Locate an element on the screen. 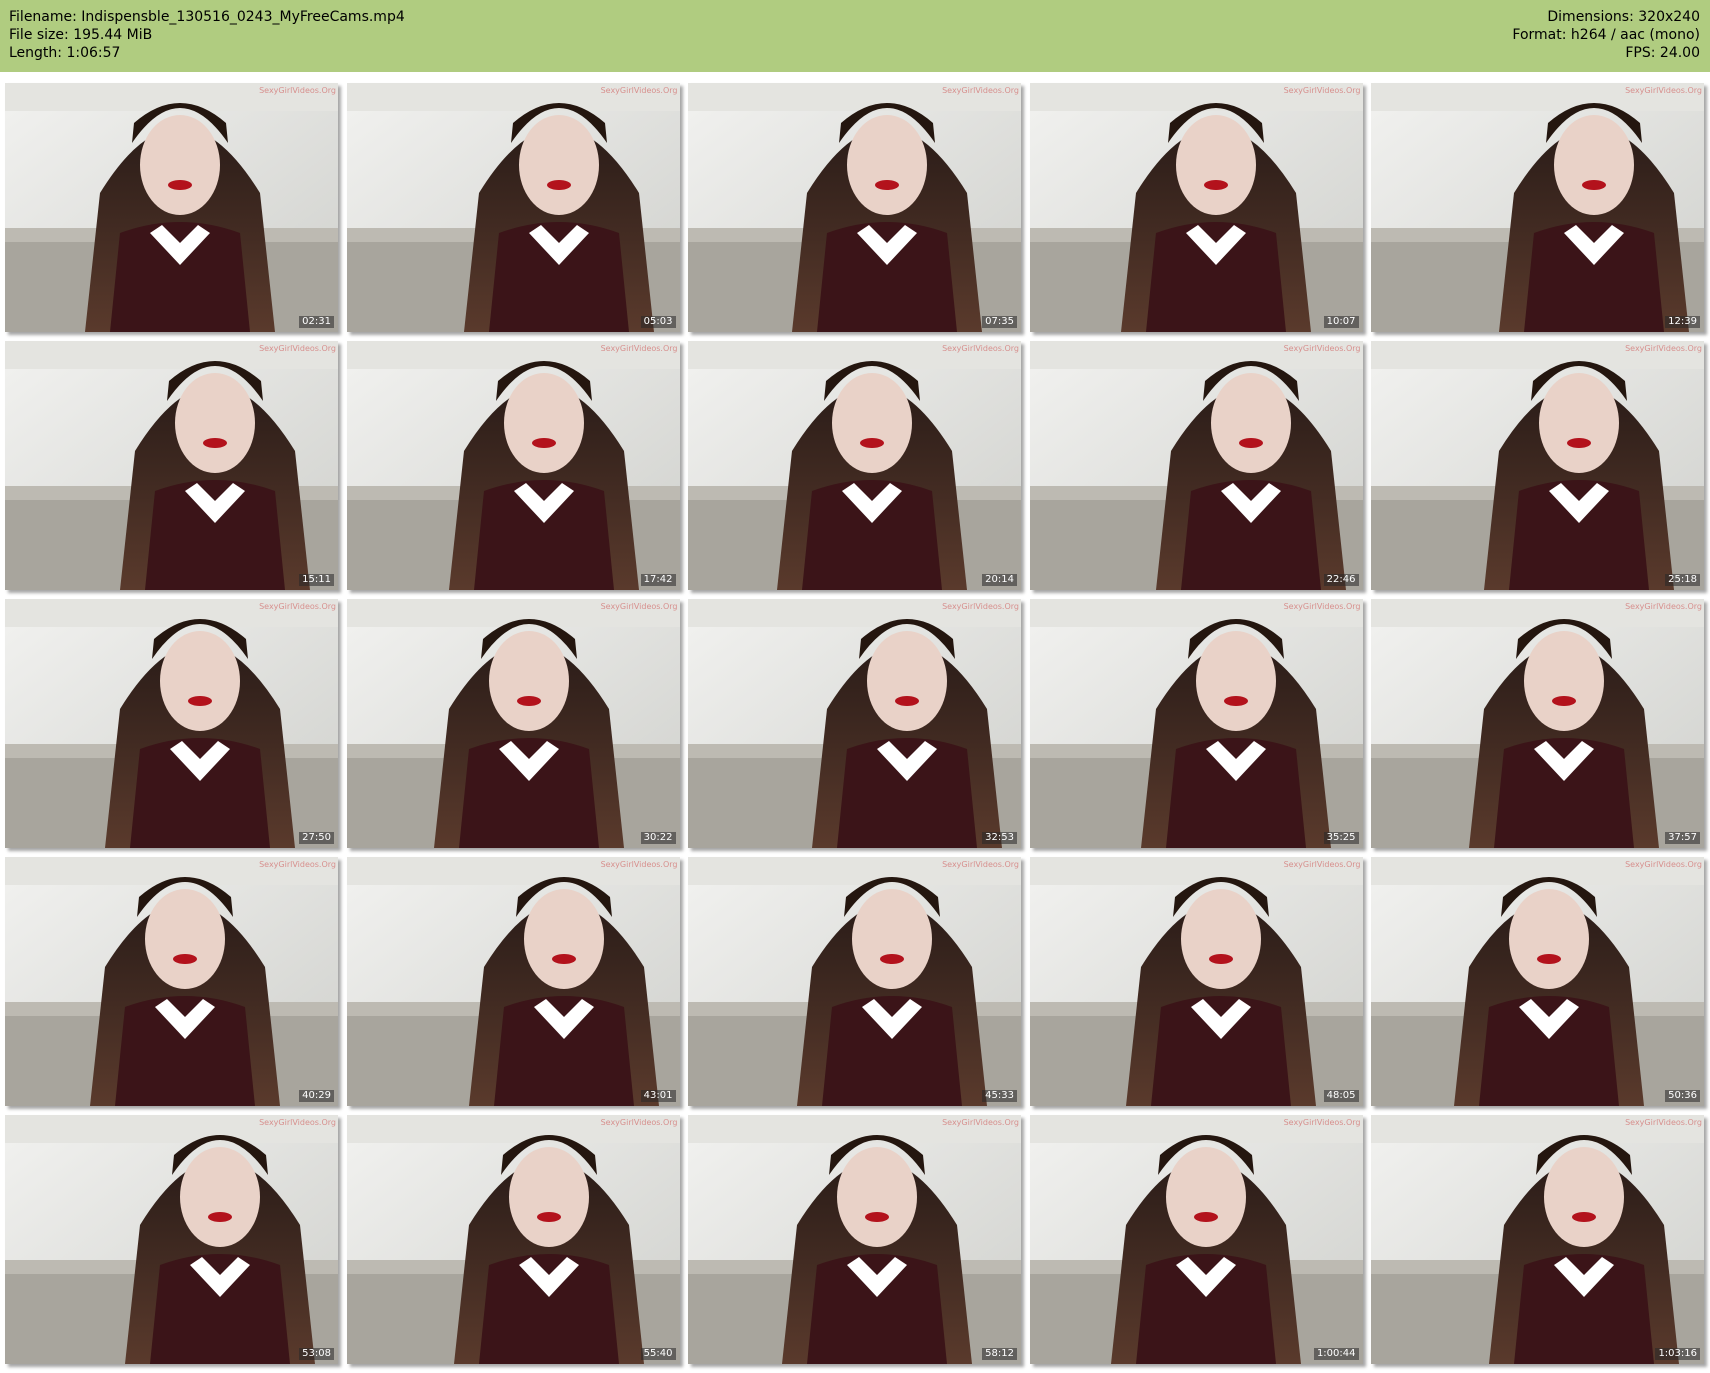 This screenshot has height=1373, width=1710. thumbnail: SexyGirlVideos.Org 10:07 is located at coordinates (1196, 207).